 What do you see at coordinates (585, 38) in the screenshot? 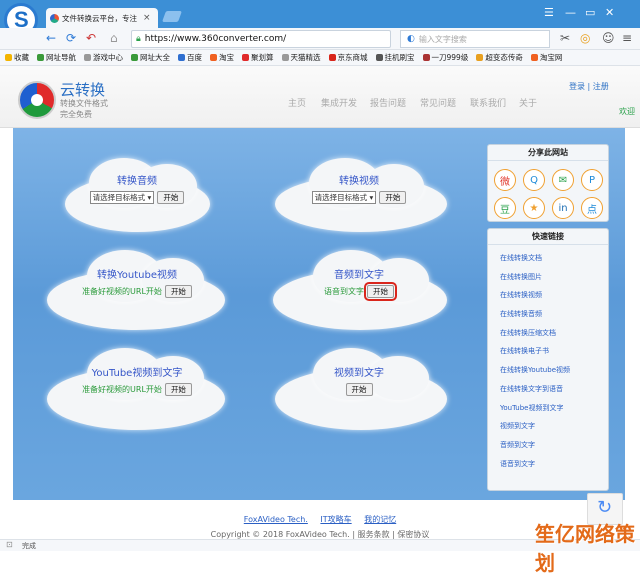
I see `extension-icon: ◎` at bounding box center [585, 38].